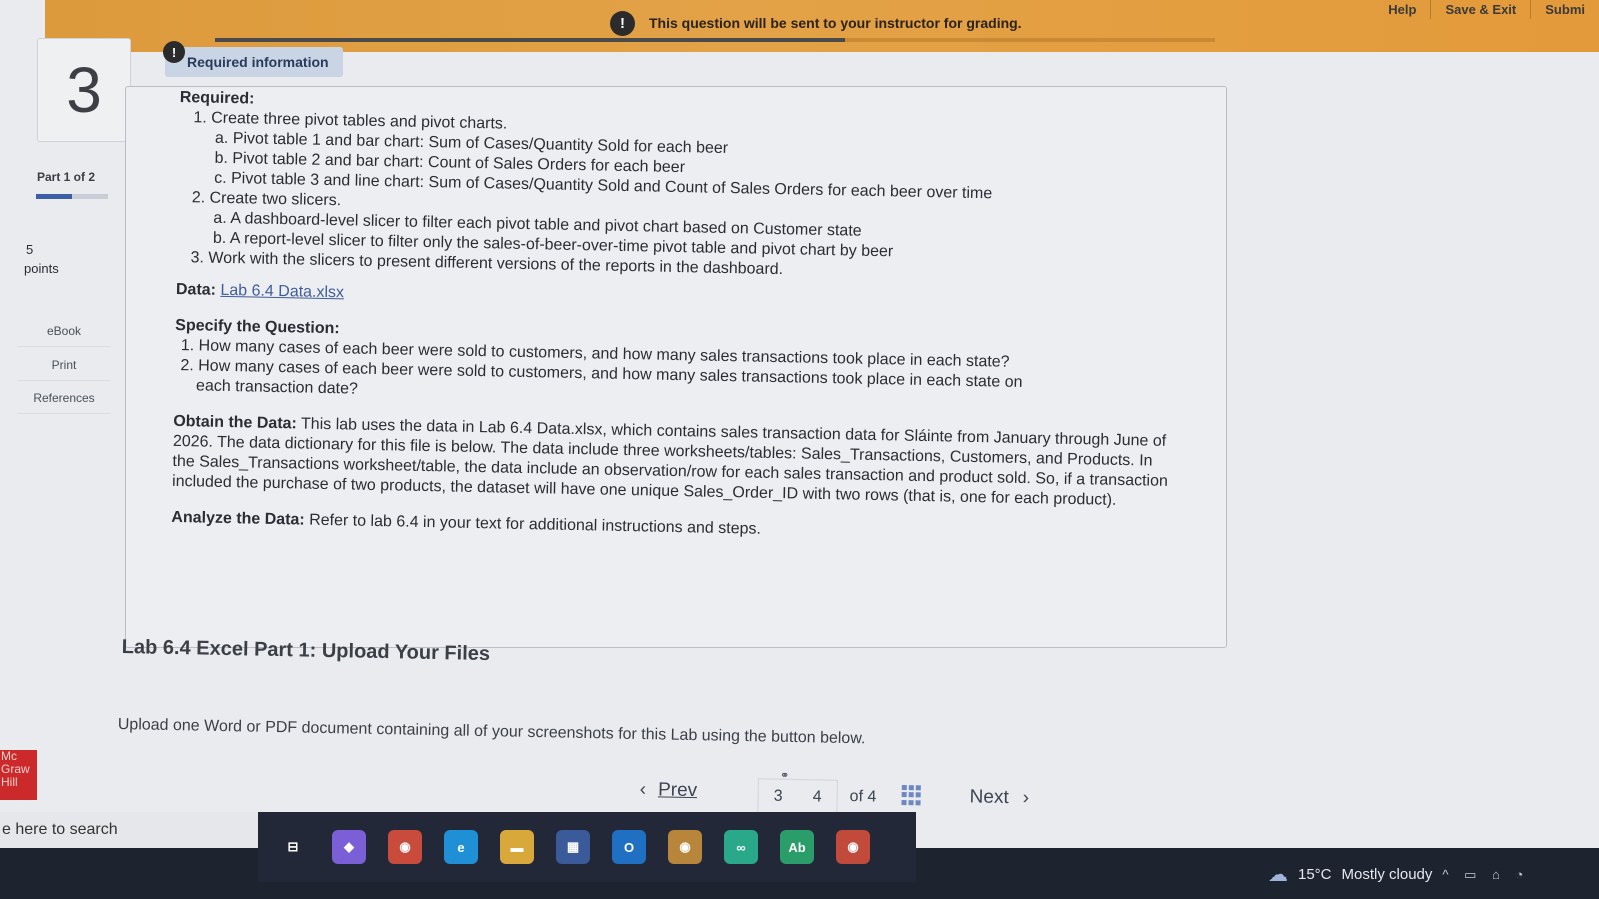 This screenshot has width=1599, height=899. I want to click on page-number: 3, so click(778, 797).